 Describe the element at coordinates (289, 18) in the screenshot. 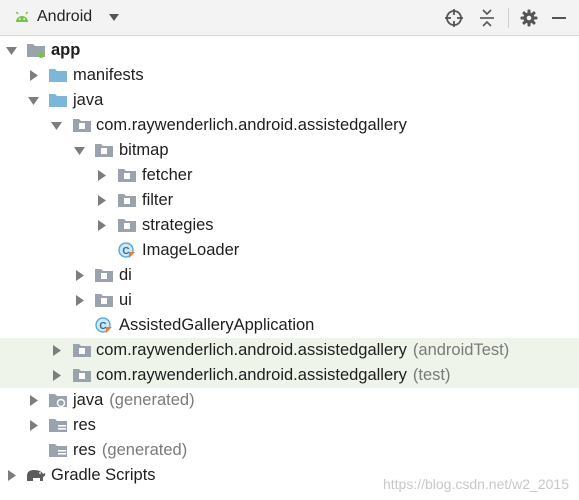

I see `project-toolbar: Android` at that location.